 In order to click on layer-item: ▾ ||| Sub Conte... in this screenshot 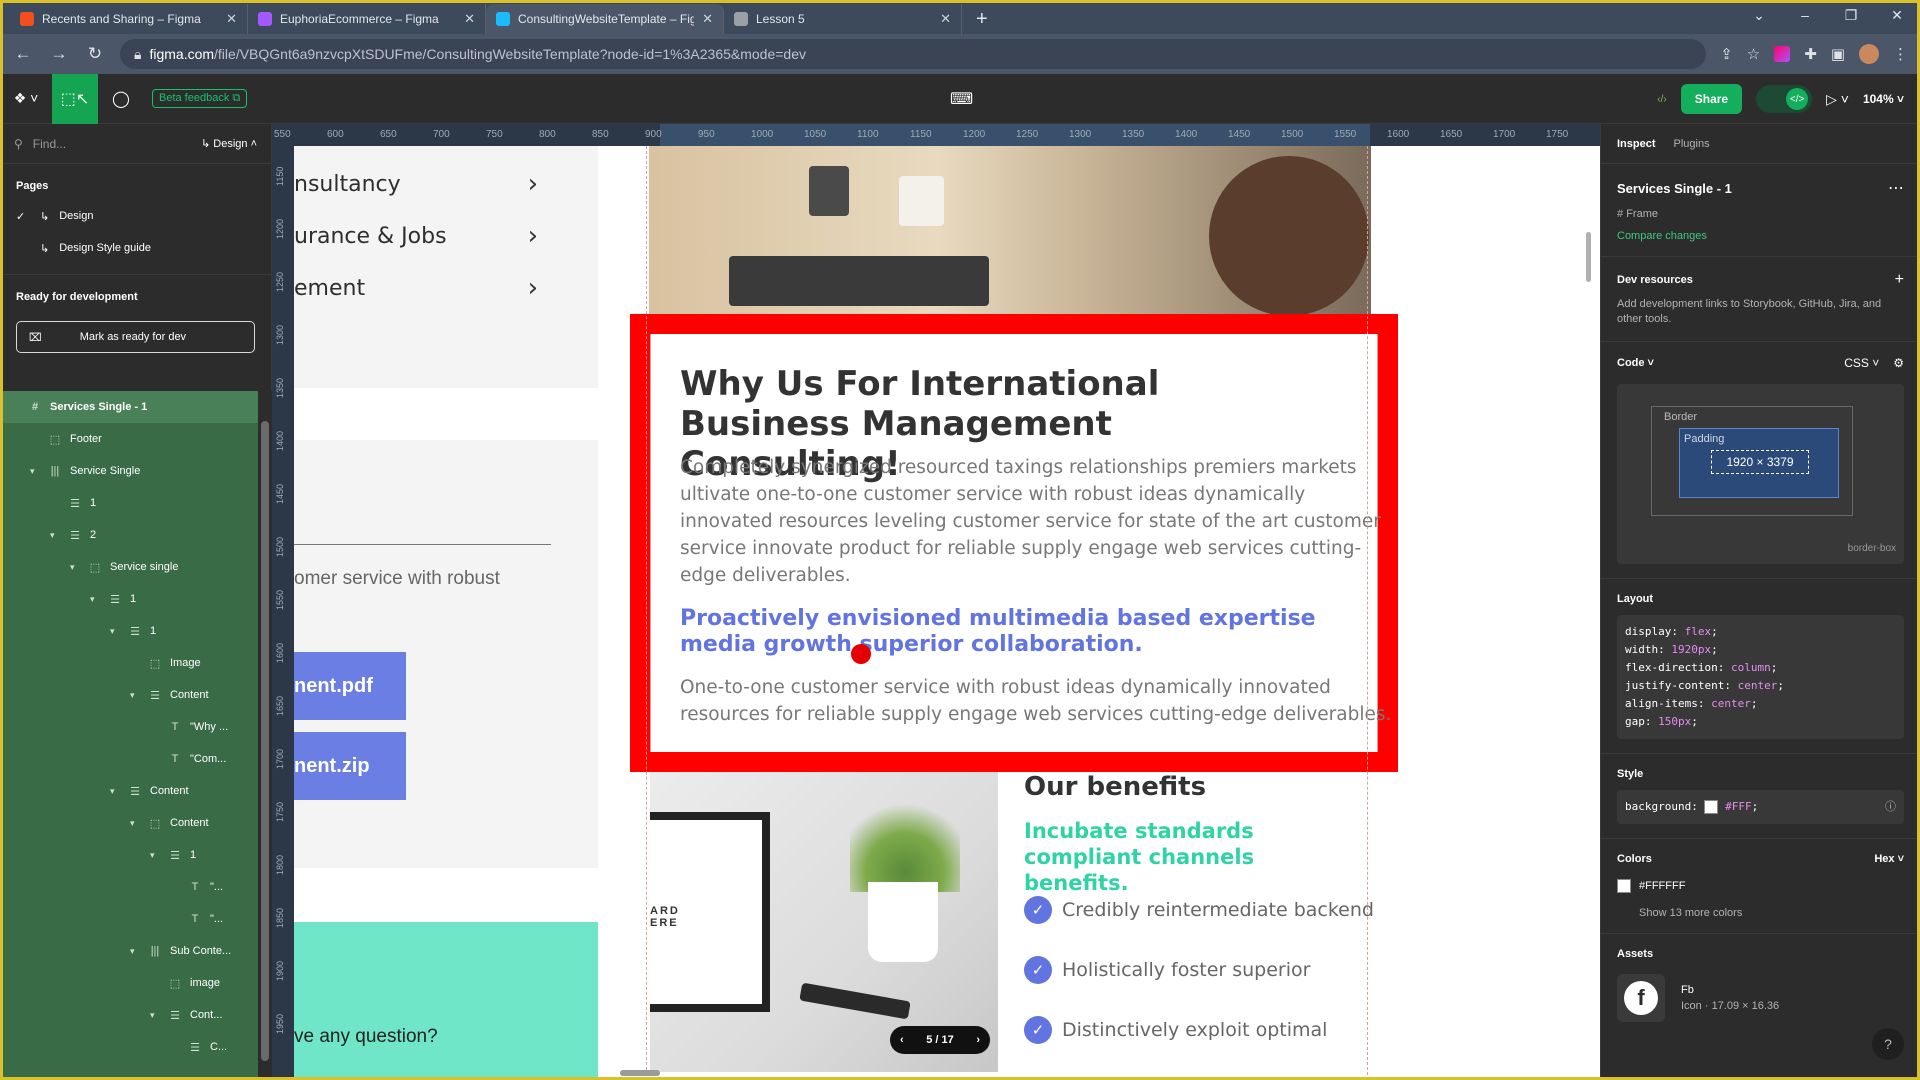, I will do `click(129, 951)`.